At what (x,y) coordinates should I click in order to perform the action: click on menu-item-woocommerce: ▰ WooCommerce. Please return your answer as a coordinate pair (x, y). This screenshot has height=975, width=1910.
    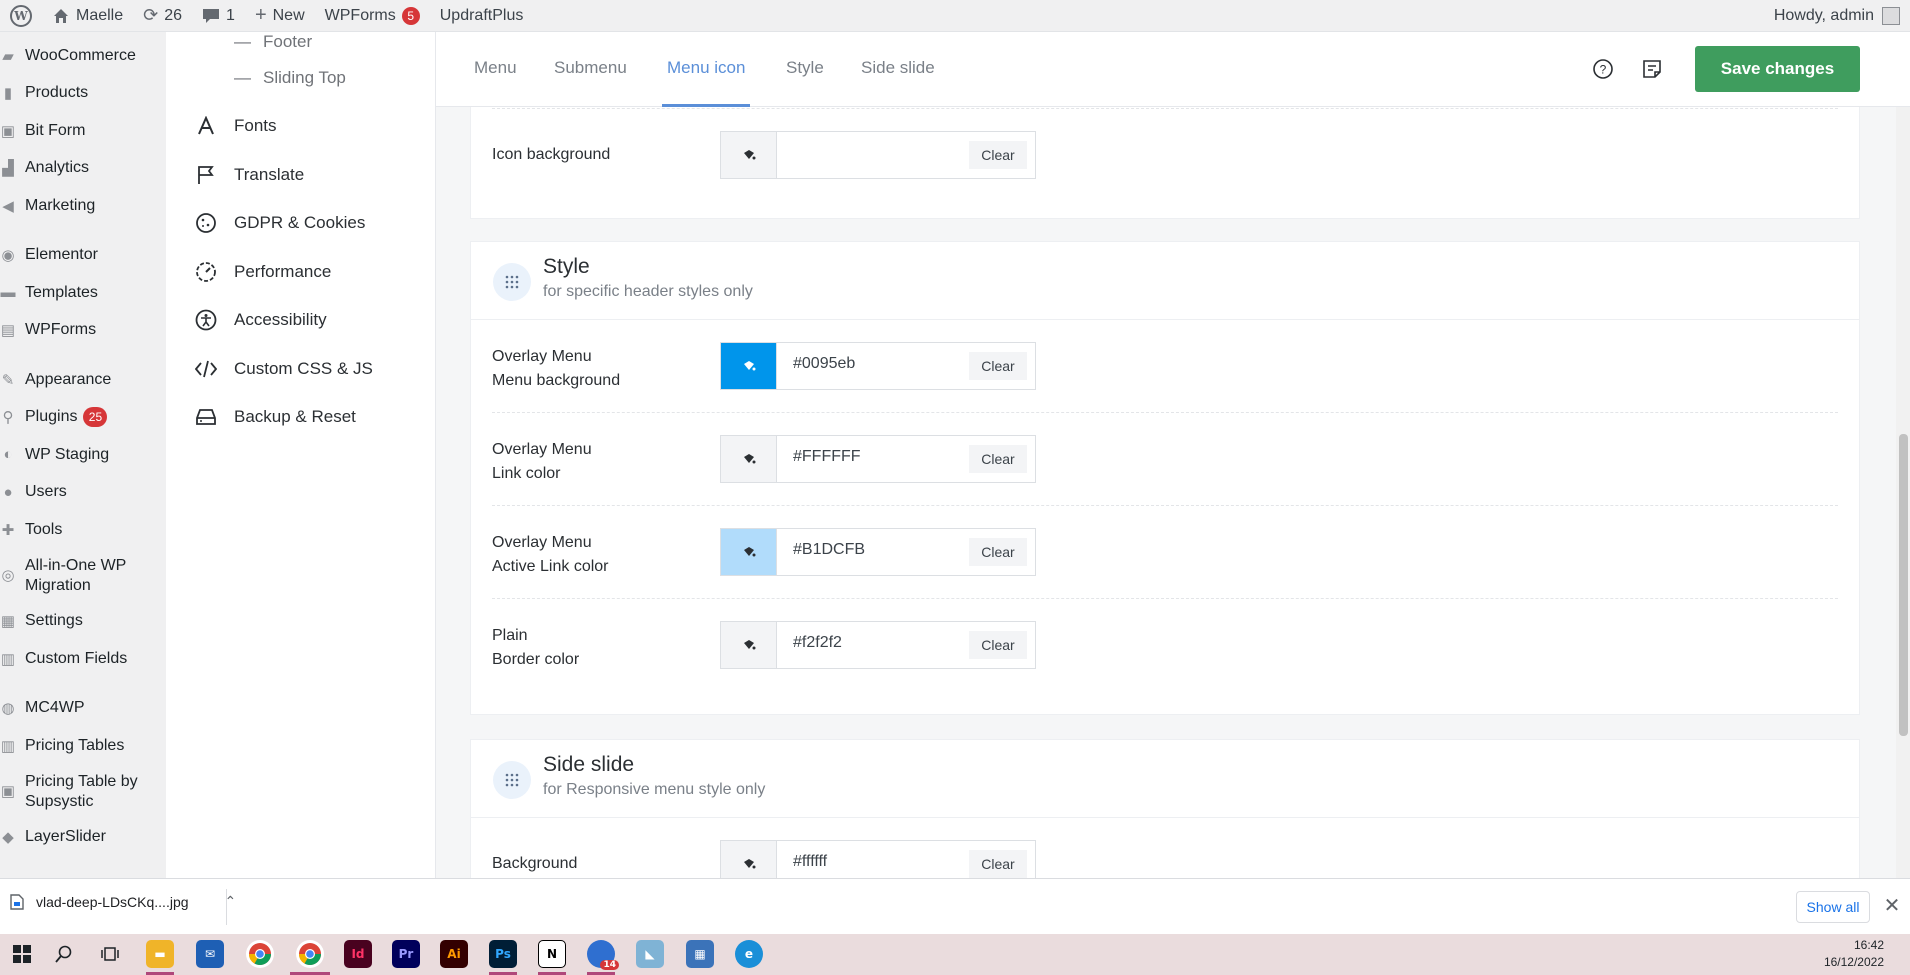
    Looking at the image, I should click on (83, 56).